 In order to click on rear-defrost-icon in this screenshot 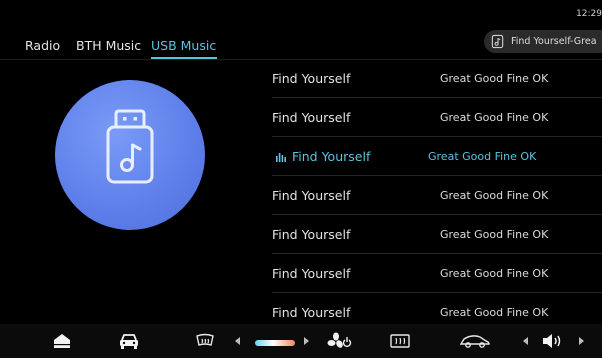, I will do `click(205, 339)`.